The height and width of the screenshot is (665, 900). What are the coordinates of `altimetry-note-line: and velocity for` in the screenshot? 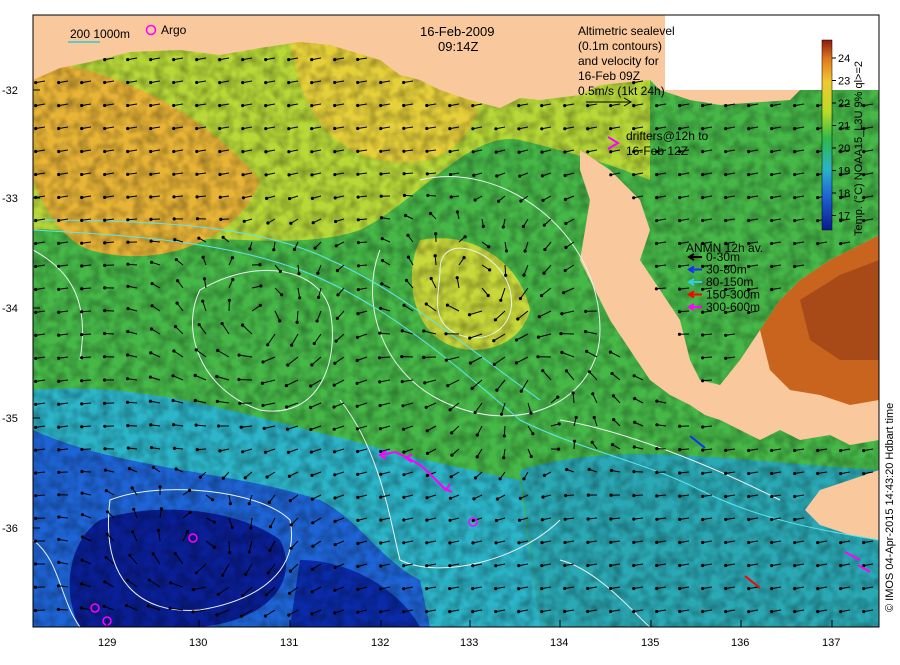 It's located at (618, 61).